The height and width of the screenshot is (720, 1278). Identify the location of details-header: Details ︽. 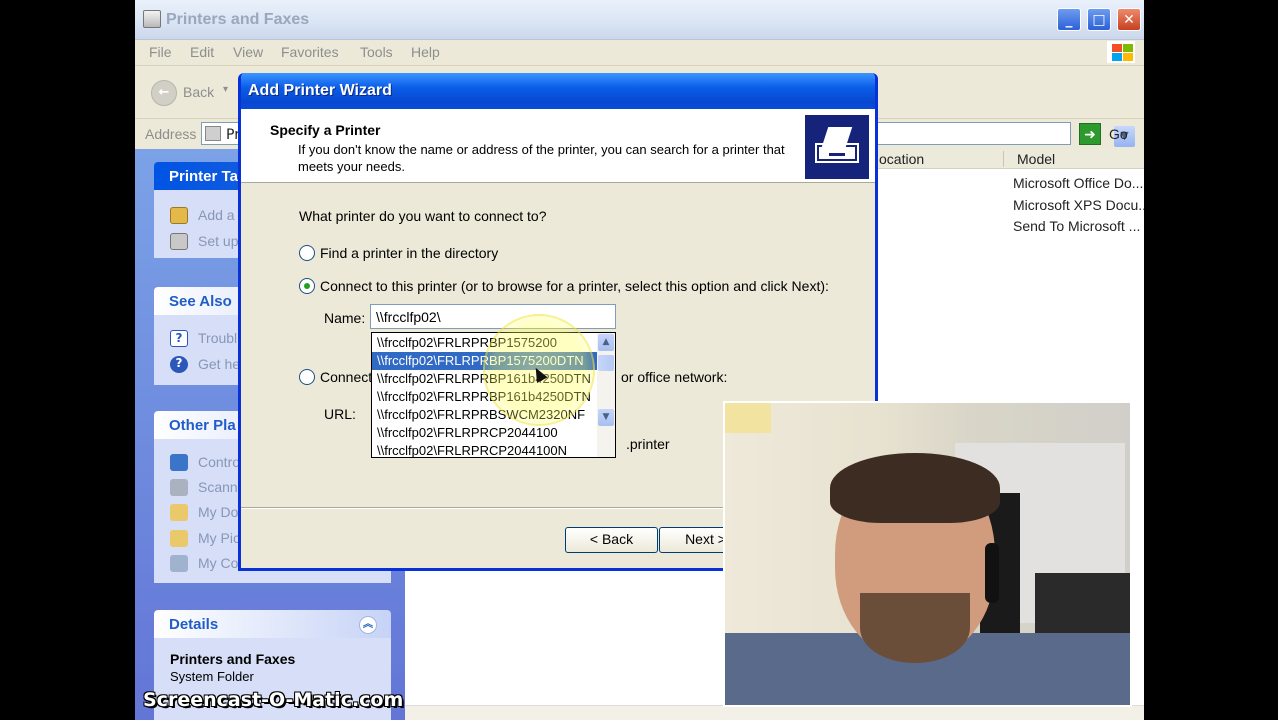
(272, 624).